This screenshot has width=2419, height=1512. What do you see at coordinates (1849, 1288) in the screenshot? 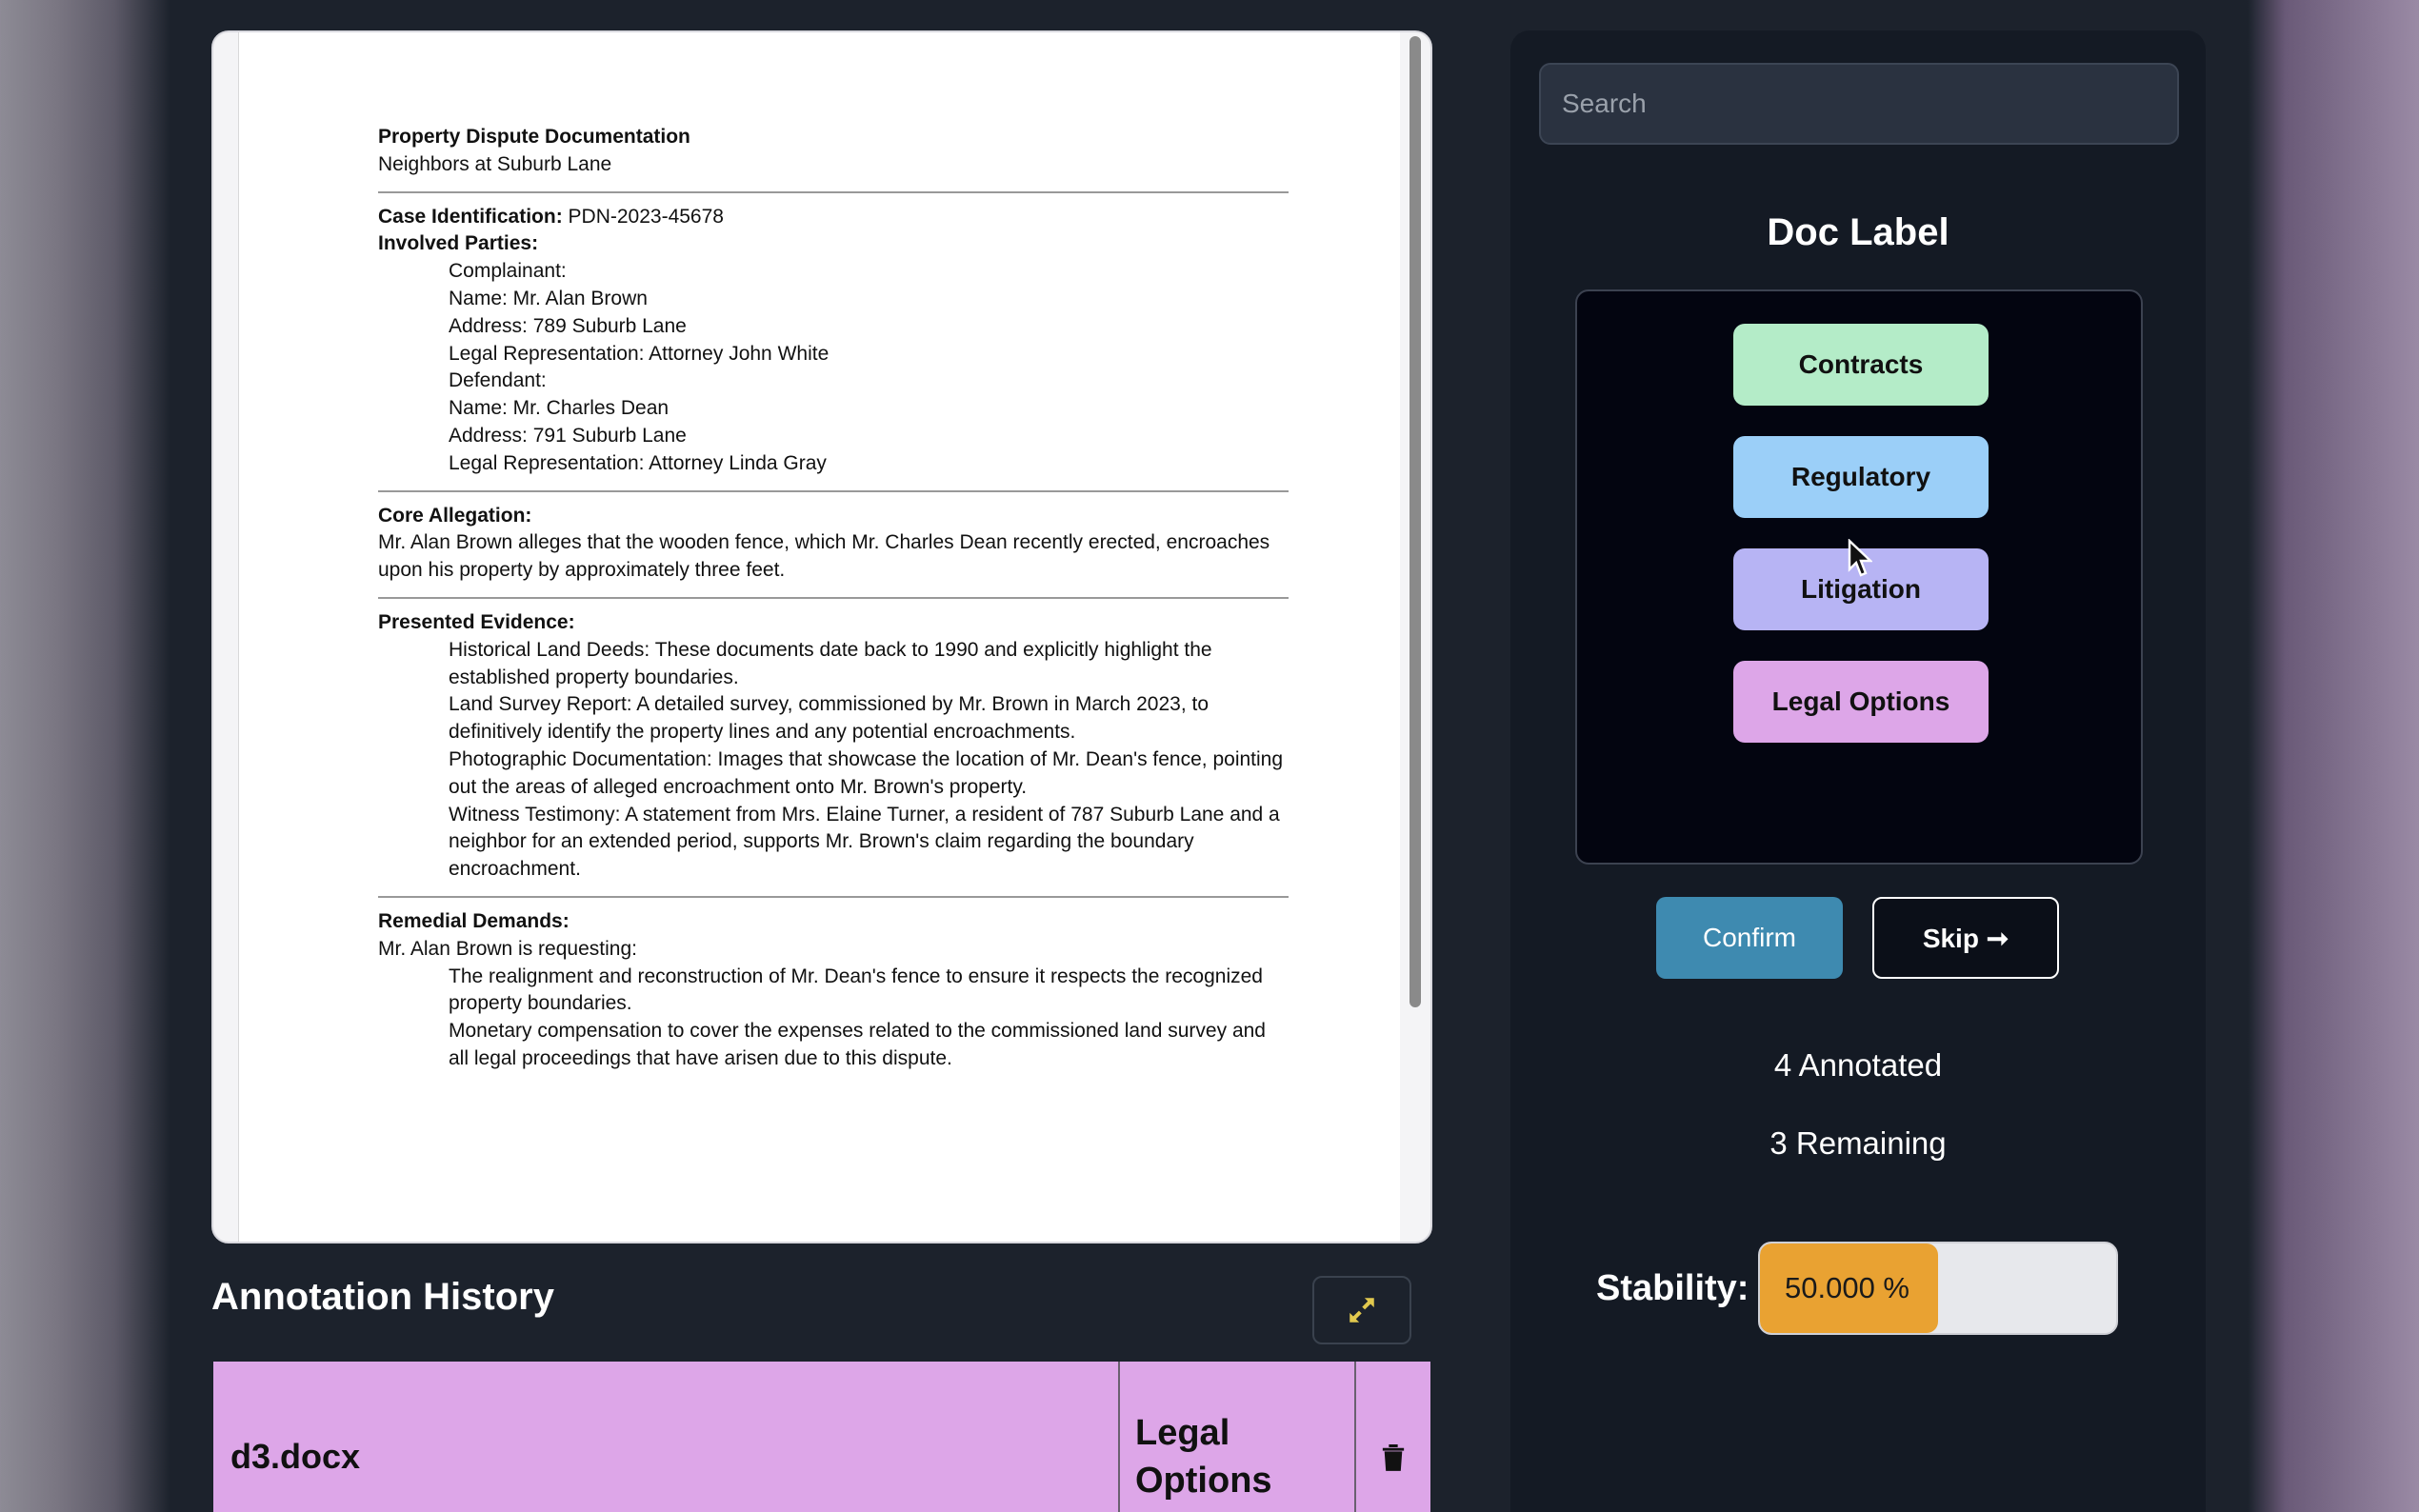
I see `stability-progress-fill: 50.000 %` at bounding box center [1849, 1288].